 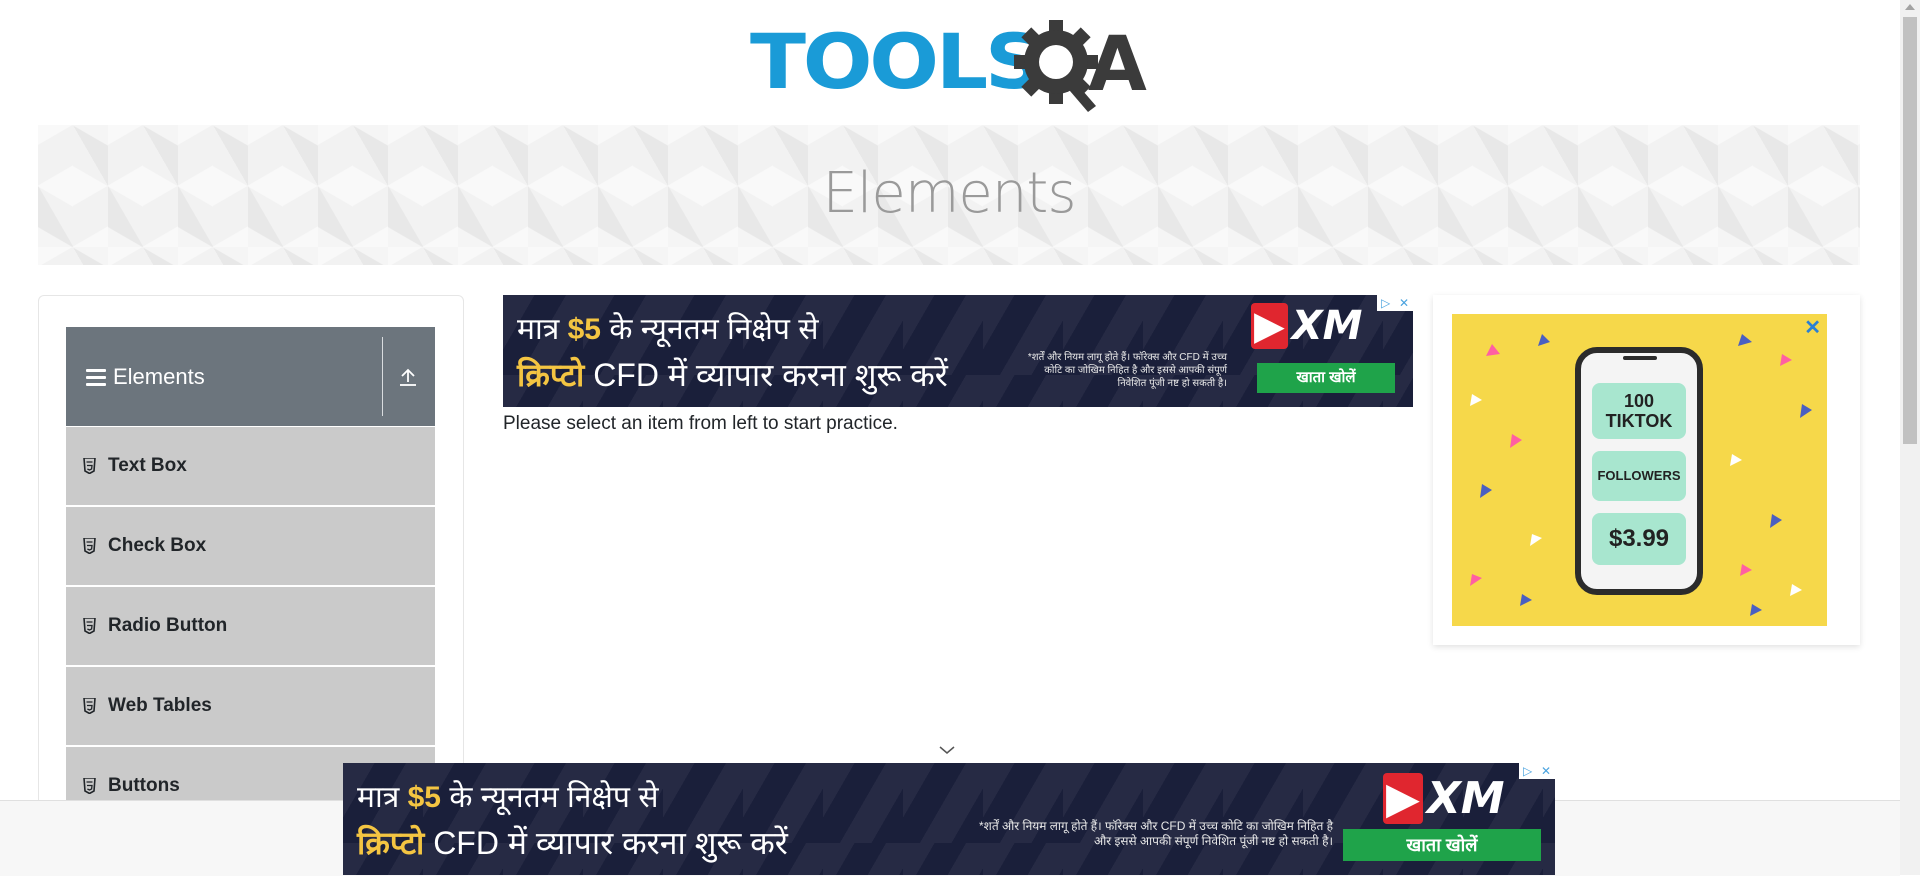 What do you see at coordinates (408, 377) in the screenshot?
I see `collapse-arrow-icon` at bounding box center [408, 377].